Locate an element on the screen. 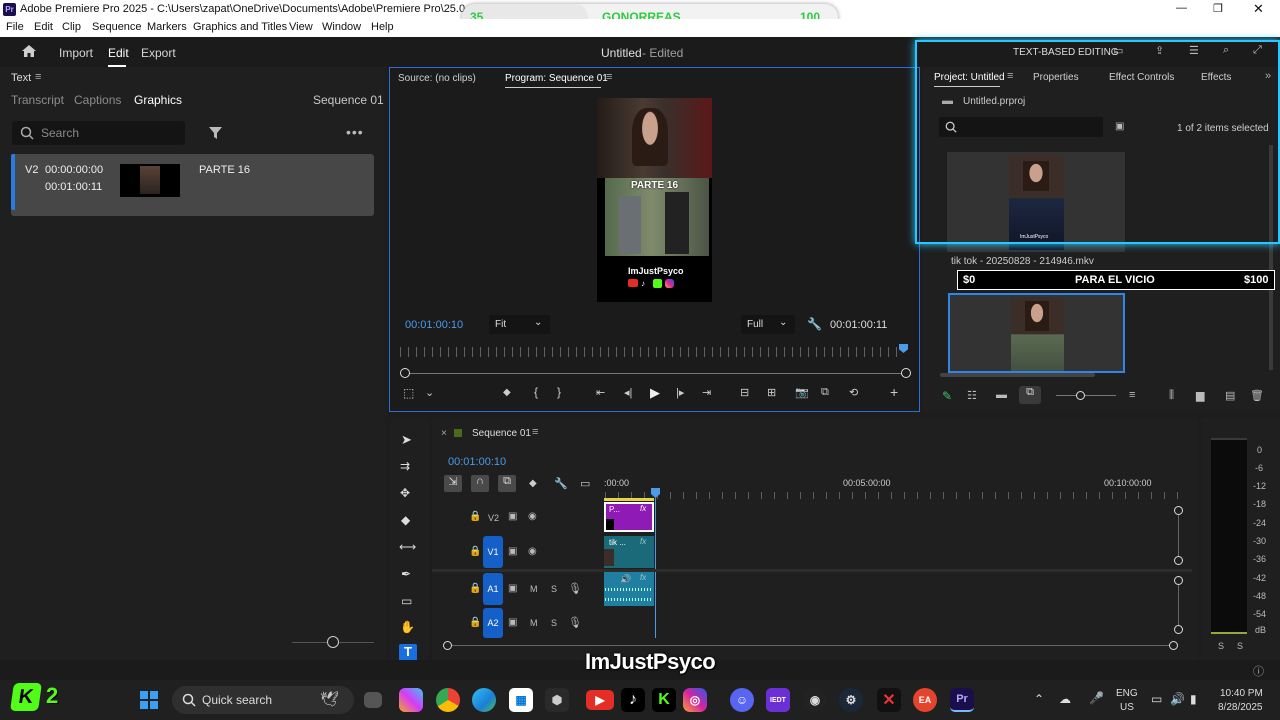  store-icon: ▦ is located at coordinates (521, 700).